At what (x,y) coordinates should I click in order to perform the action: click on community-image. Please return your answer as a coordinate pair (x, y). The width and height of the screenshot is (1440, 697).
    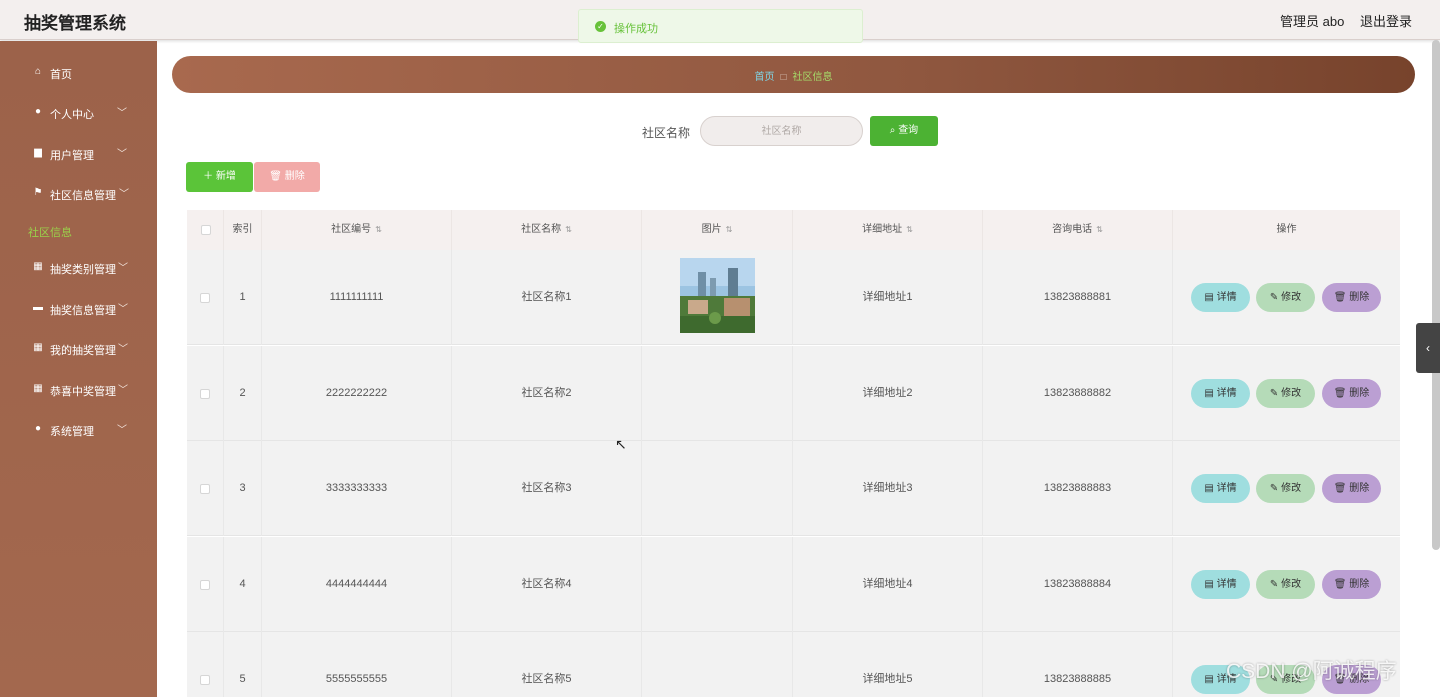
    Looking at the image, I should click on (717, 295).